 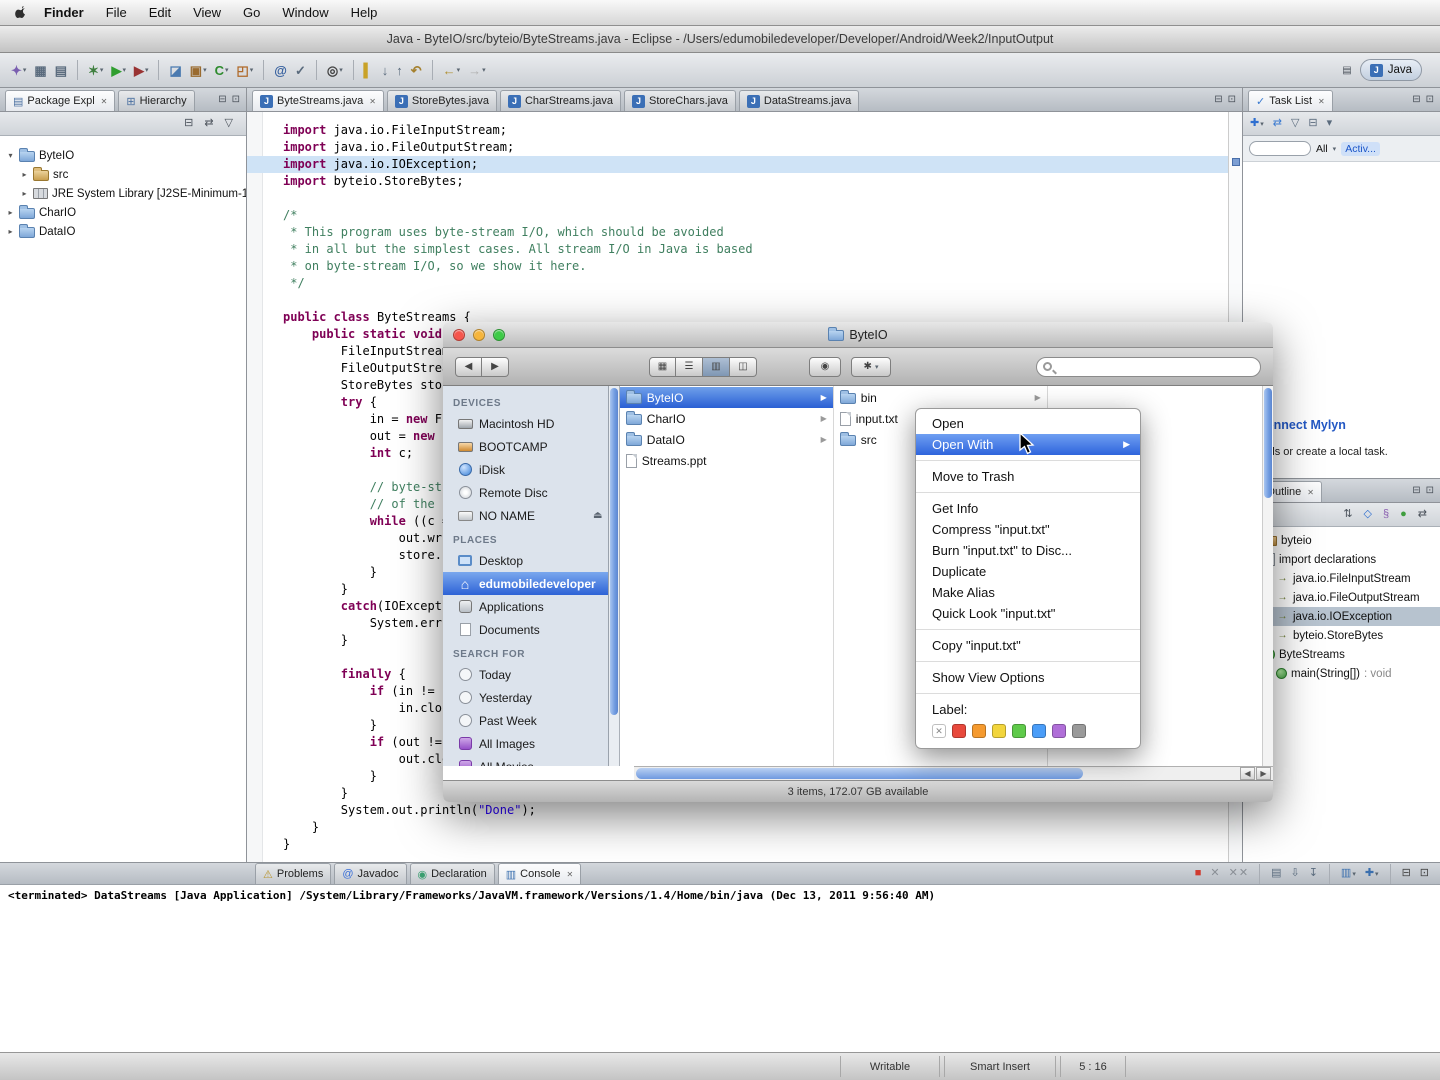 I want to click on terminate-button: ■, so click(x=1198, y=874).